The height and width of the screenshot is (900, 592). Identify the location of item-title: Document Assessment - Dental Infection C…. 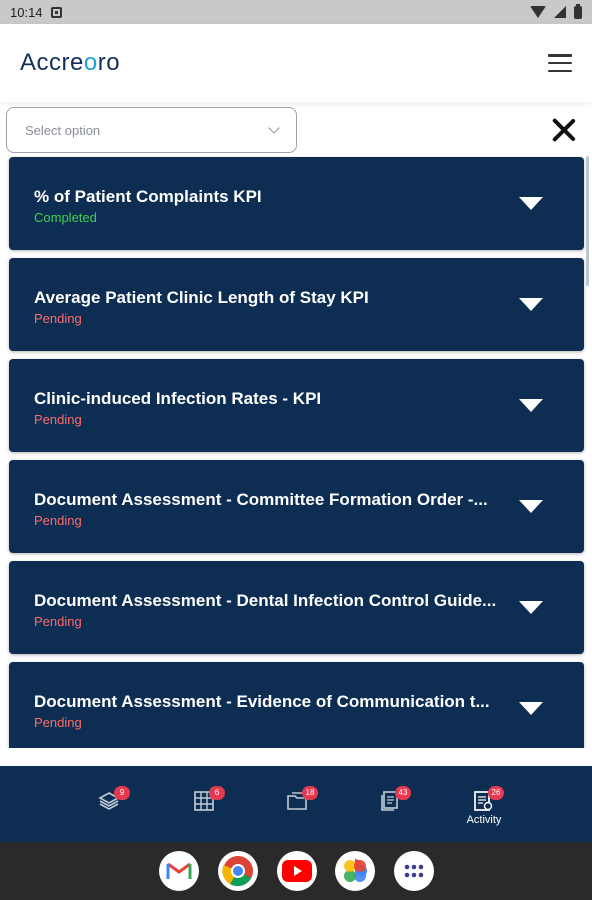
(265, 600).